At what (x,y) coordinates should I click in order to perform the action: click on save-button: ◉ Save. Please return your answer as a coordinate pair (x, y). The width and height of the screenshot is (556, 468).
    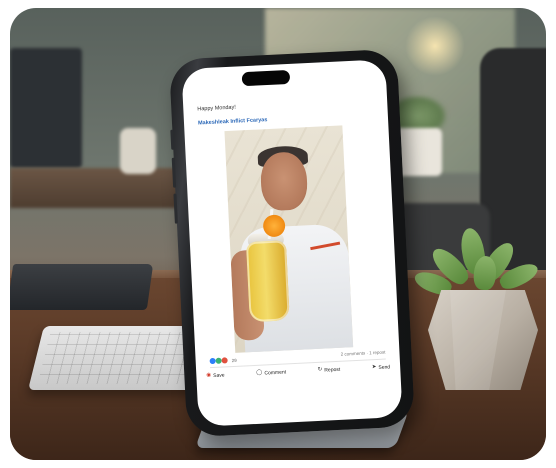
    Looking at the image, I should click on (215, 376).